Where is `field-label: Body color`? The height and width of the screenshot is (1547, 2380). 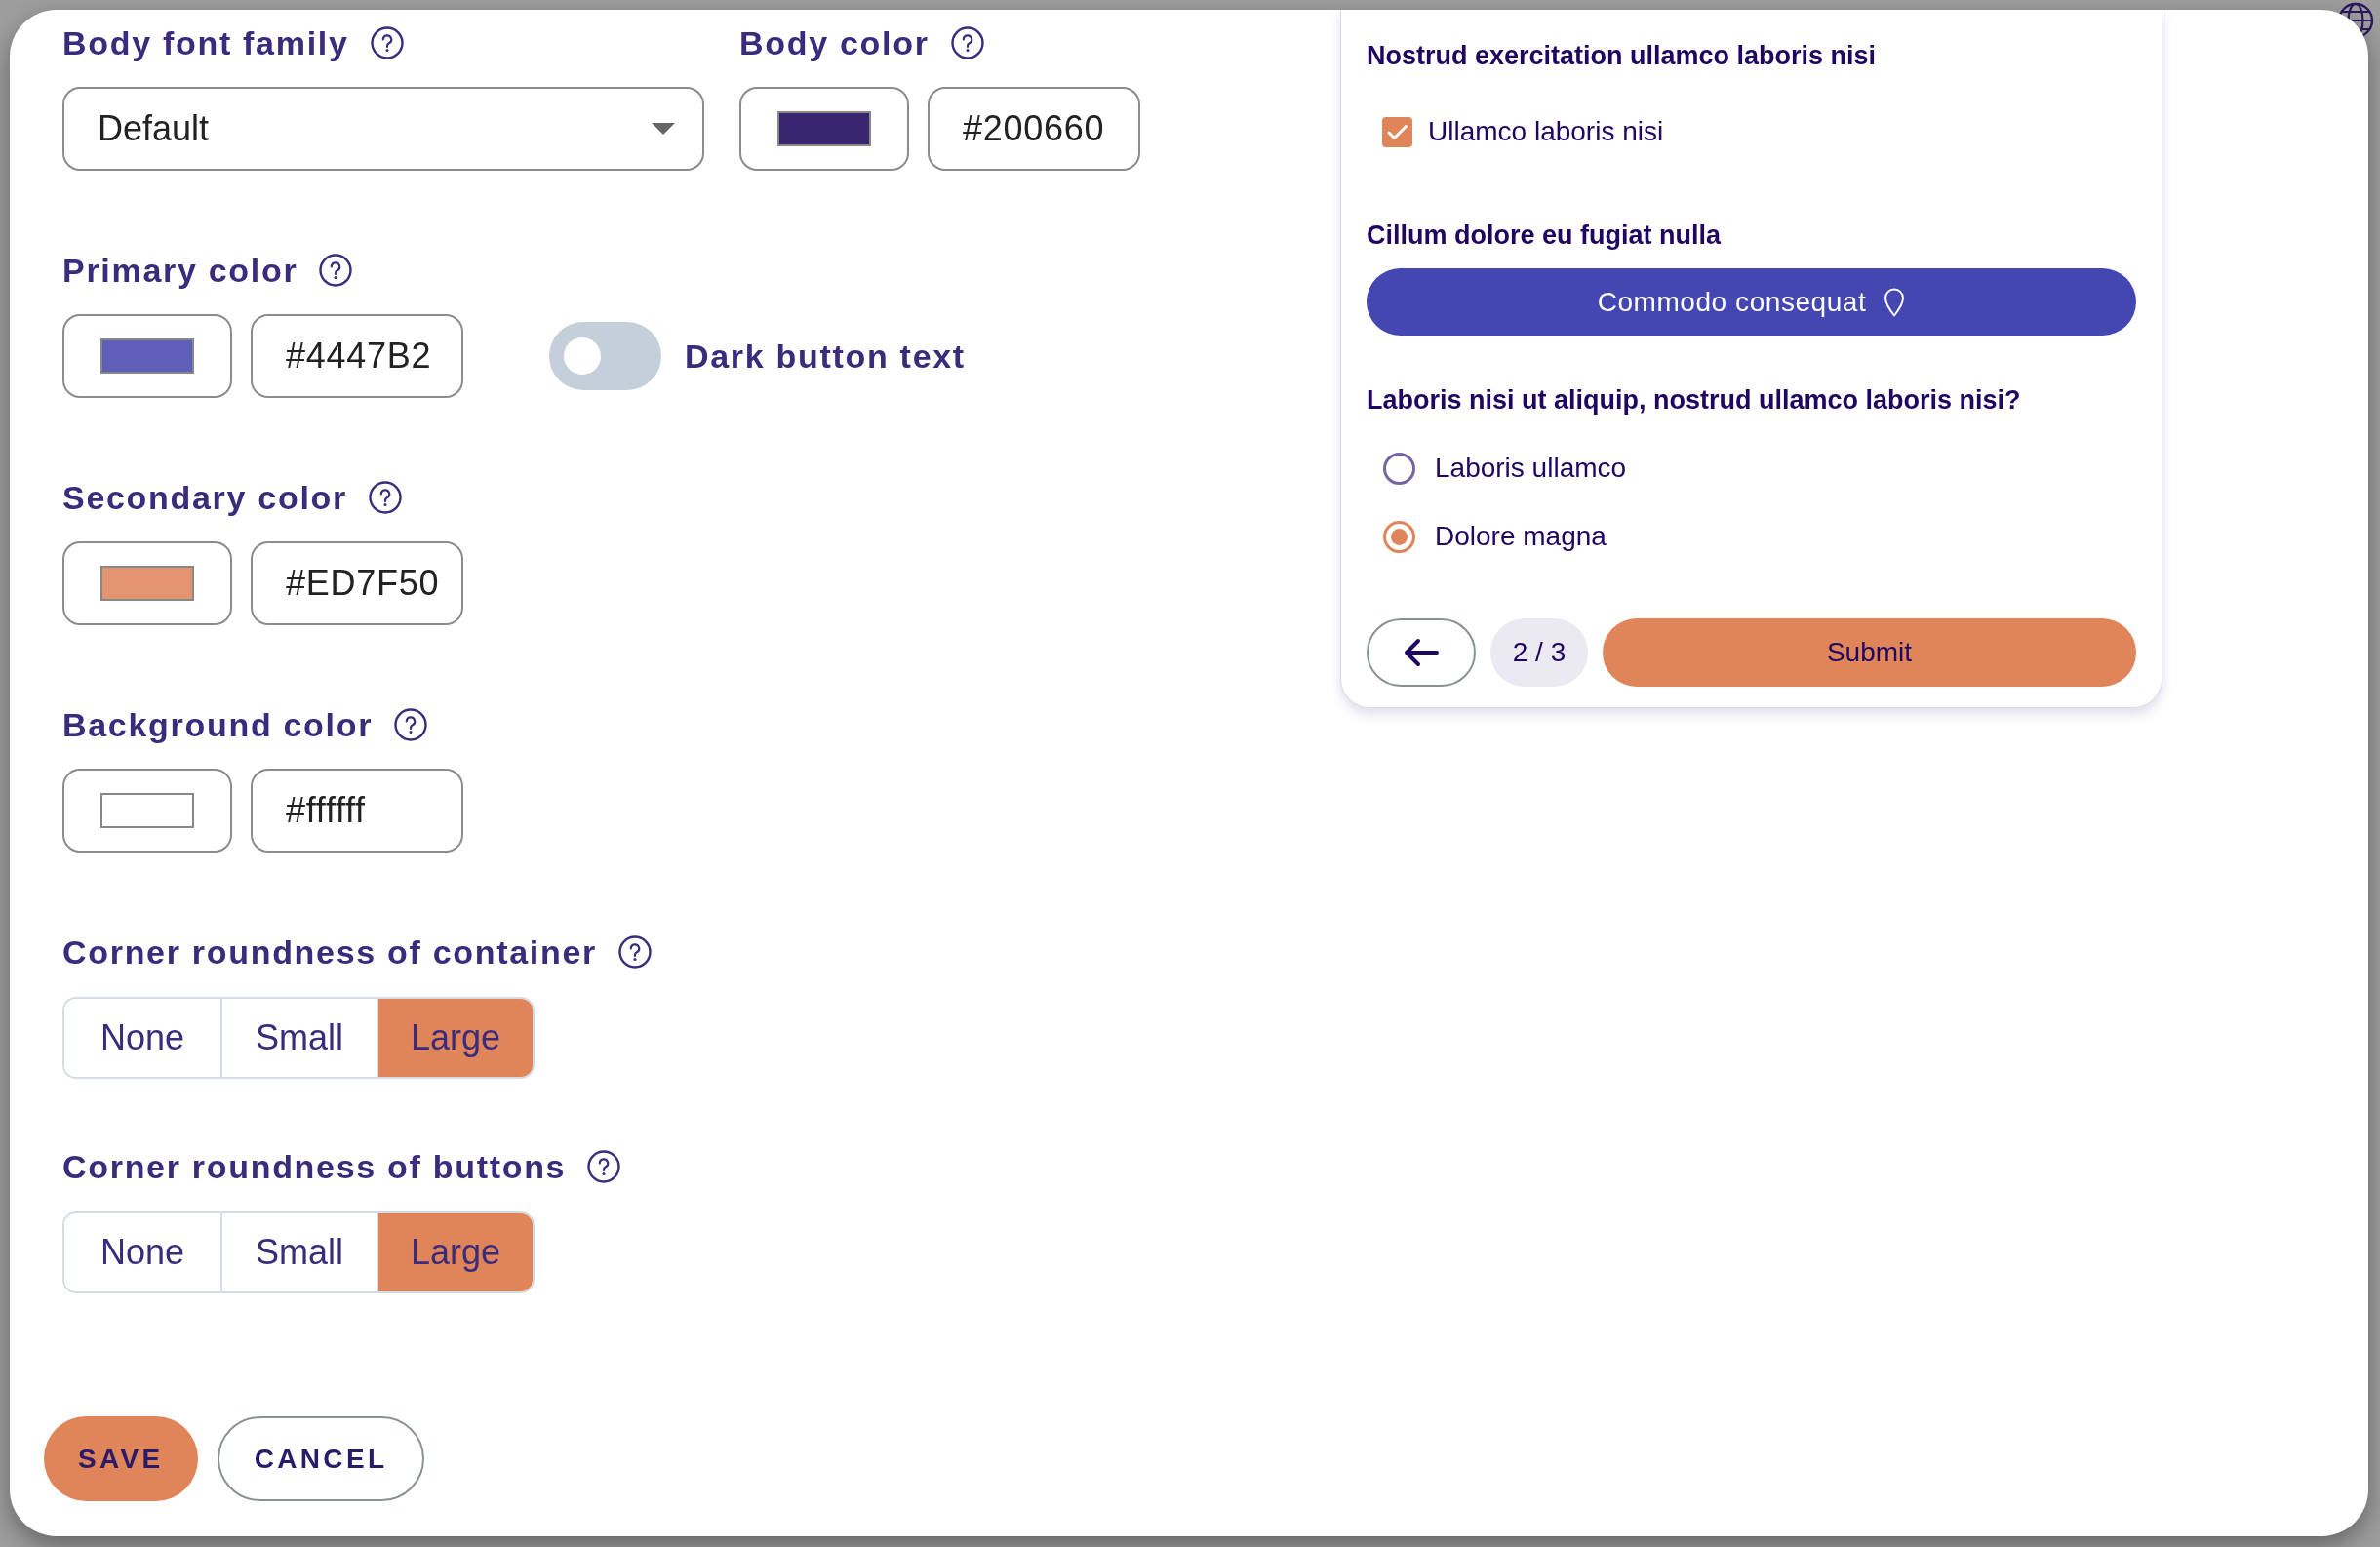
field-label: Body color is located at coordinates (834, 42).